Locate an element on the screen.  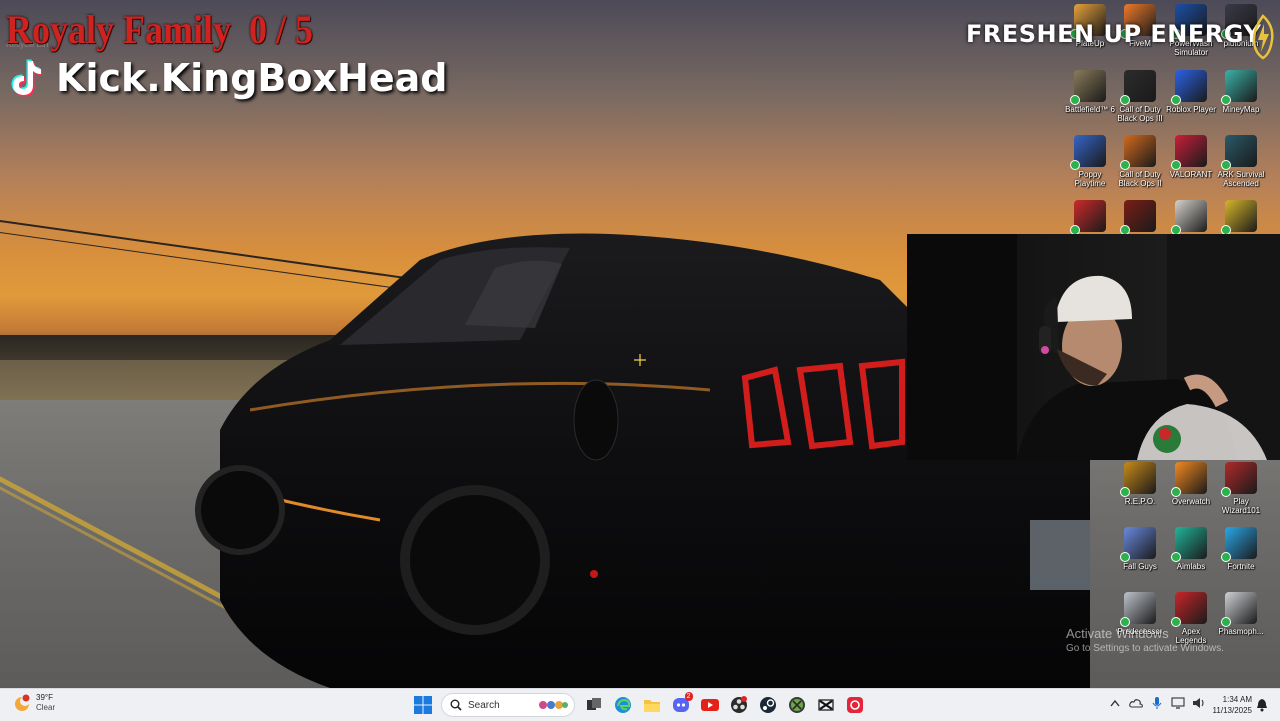
desktop-icon-target is located at coordinates (1090, 217).